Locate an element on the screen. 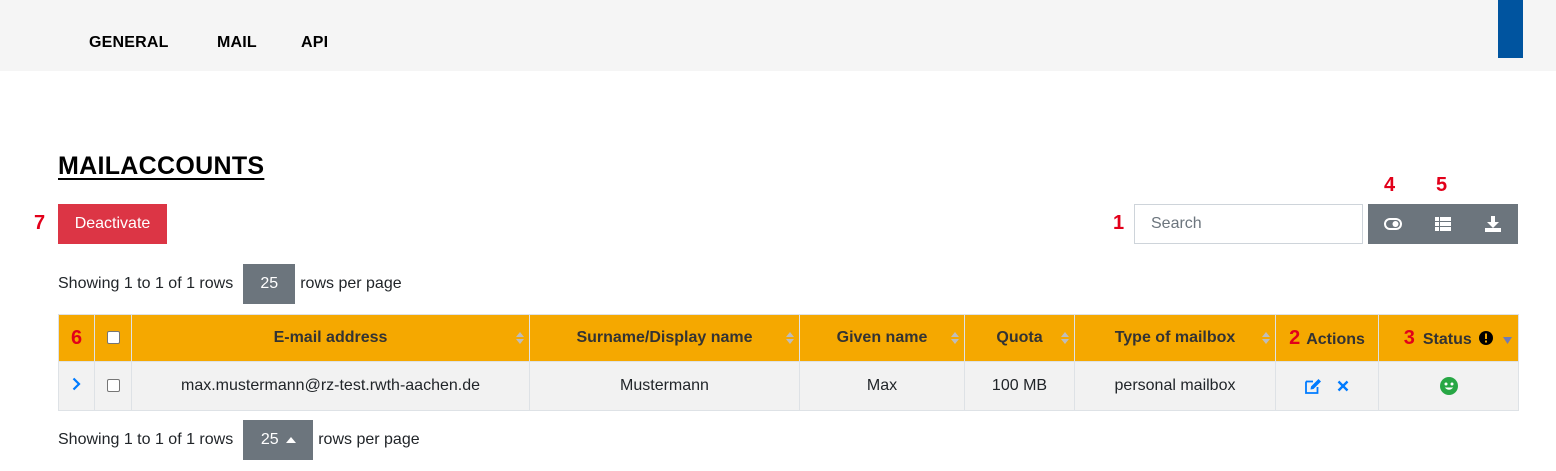 The width and height of the screenshot is (1556, 471). column-label-status: Status is located at coordinates (1447, 339).